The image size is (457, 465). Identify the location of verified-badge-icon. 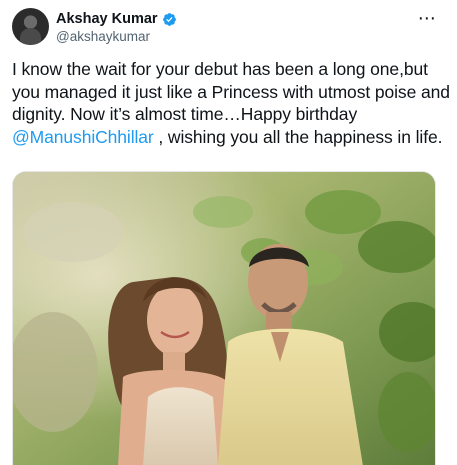
(169, 19).